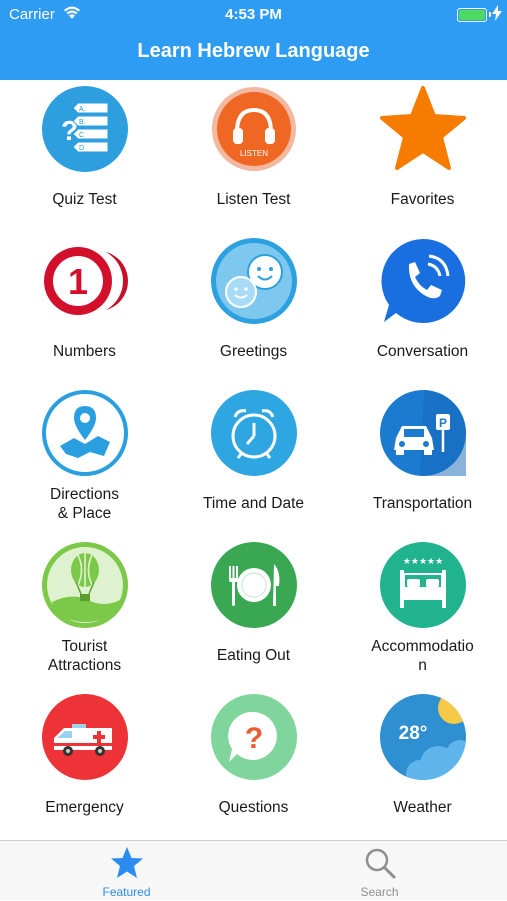 This screenshot has width=507, height=901. I want to click on svg-text: B., so click(82, 122).